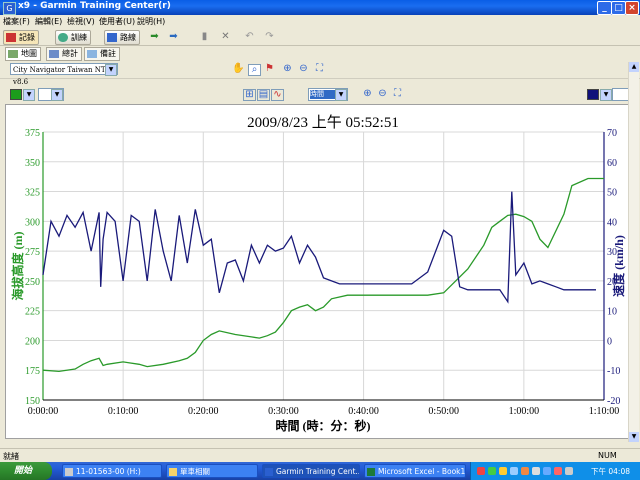 Image resolution: width=640 pixels, height=480 pixels. What do you see at coordinates (612, 312) in the screenshot?
I see `y-right-tick-label: 10` at bounding box center [612, 312].